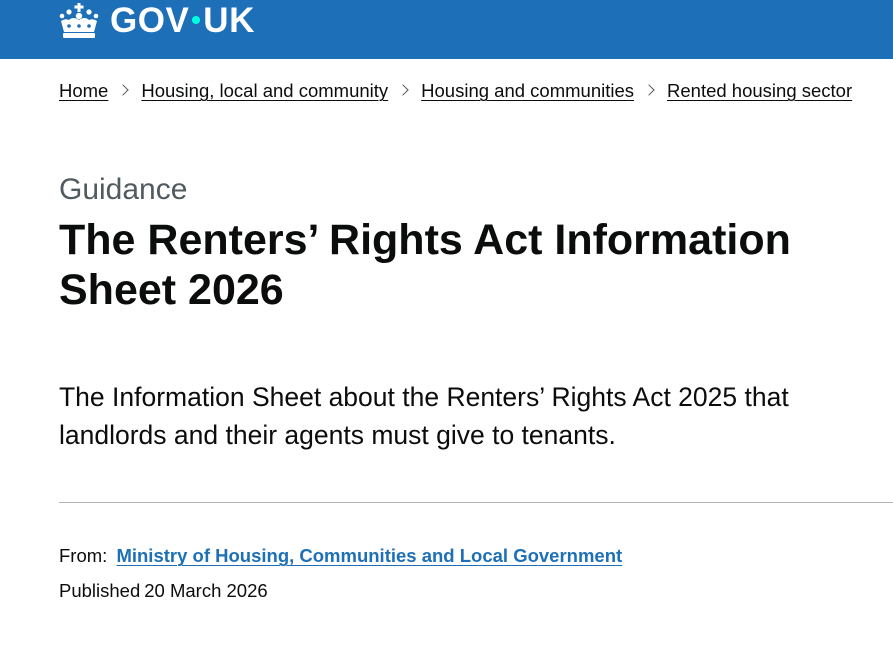  What do you see at coordinates (229, 20) in the screenshot?
I see `logo-text-uk: UK` at bounding box center [229, 20].